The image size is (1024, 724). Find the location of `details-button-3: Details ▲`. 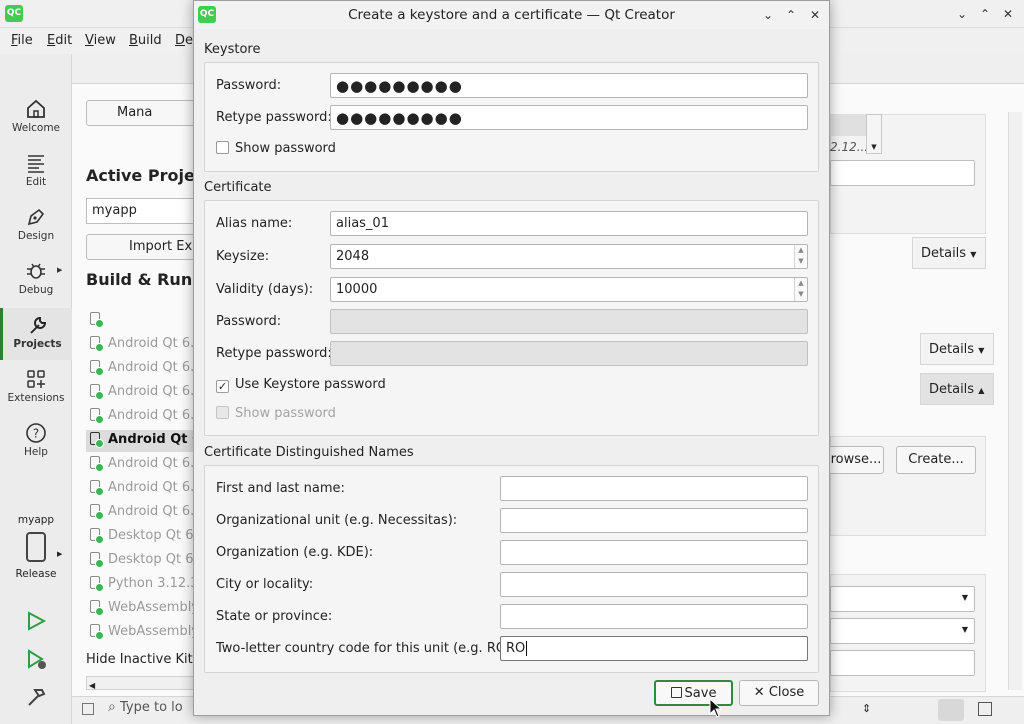

details-button-3: Details ▲ is located at coordinates (957, 389).